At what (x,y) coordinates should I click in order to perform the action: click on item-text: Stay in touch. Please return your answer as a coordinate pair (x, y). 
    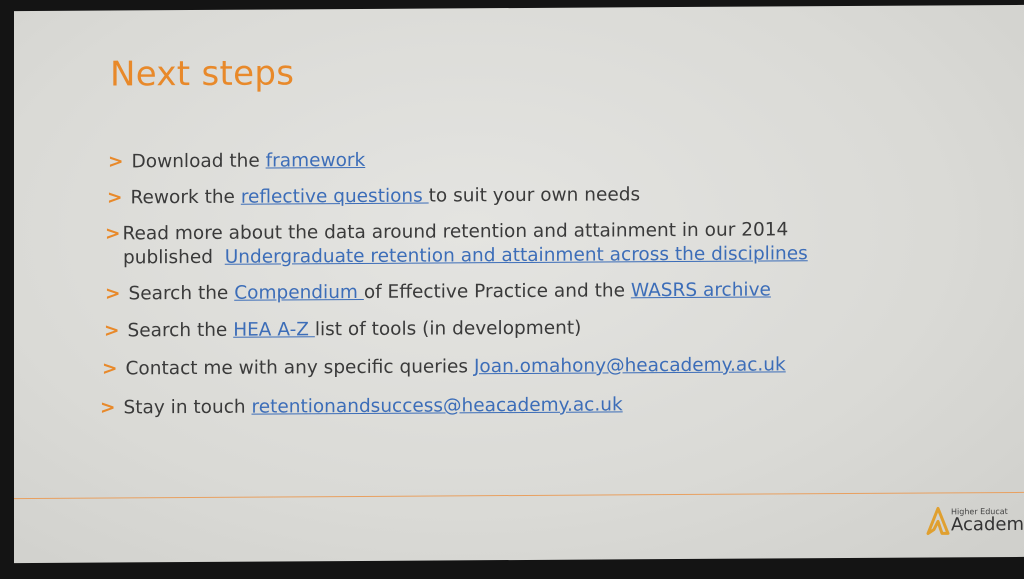
    Looking at the image, I should click on (187, 407).